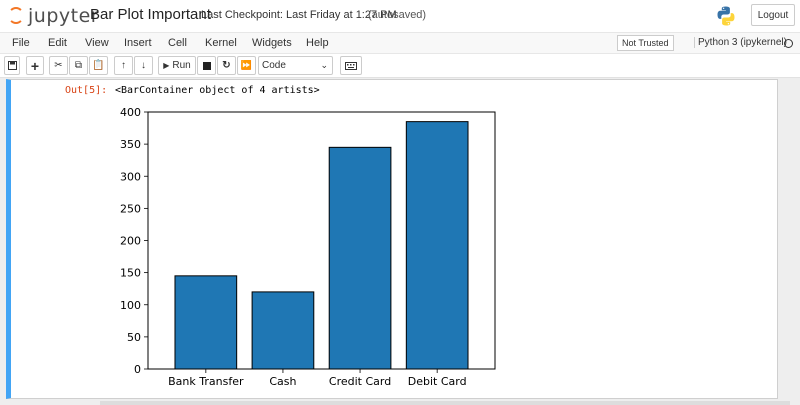 The width and height of the screenshot is (800, 405). I want to click on menu-file: File, so click(21, 43).